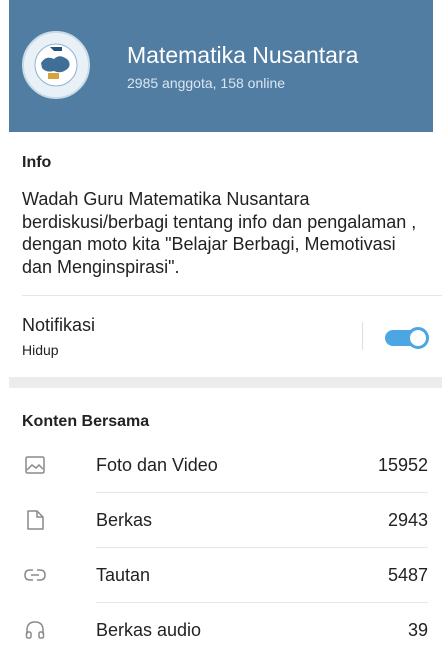 This screenshot has width=442, height=658. What do you see at coordinates (243, 55) in the screenshot?
I see `group-title: Matematika Nusantara` at bounding box center [243, 55].